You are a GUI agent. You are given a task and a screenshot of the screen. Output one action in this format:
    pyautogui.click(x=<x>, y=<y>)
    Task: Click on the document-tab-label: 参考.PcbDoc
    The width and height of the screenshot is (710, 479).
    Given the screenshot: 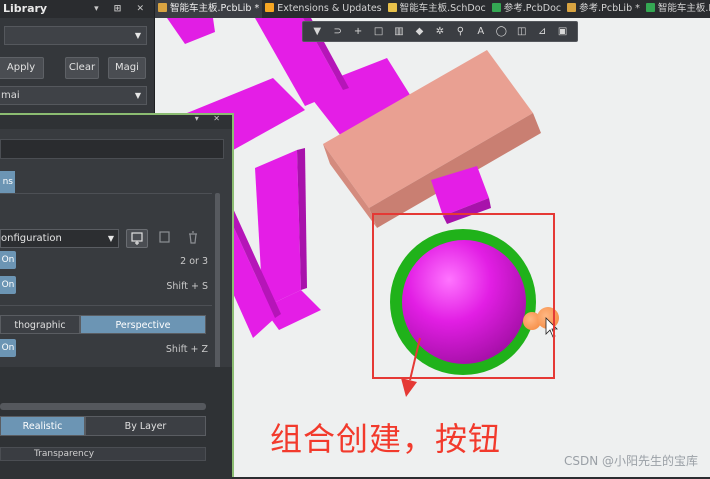 What is the action you would take?
    pyautogui.click(x=532, y=8)
    